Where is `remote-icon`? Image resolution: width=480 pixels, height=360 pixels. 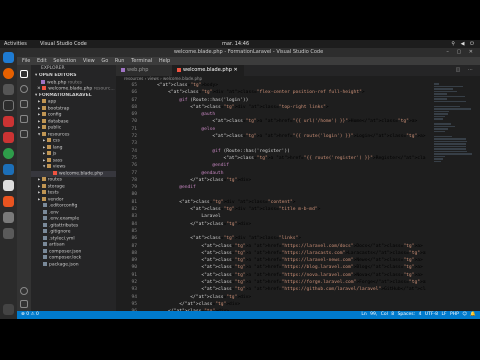 remote-icon is located at coordinates (8, 137).